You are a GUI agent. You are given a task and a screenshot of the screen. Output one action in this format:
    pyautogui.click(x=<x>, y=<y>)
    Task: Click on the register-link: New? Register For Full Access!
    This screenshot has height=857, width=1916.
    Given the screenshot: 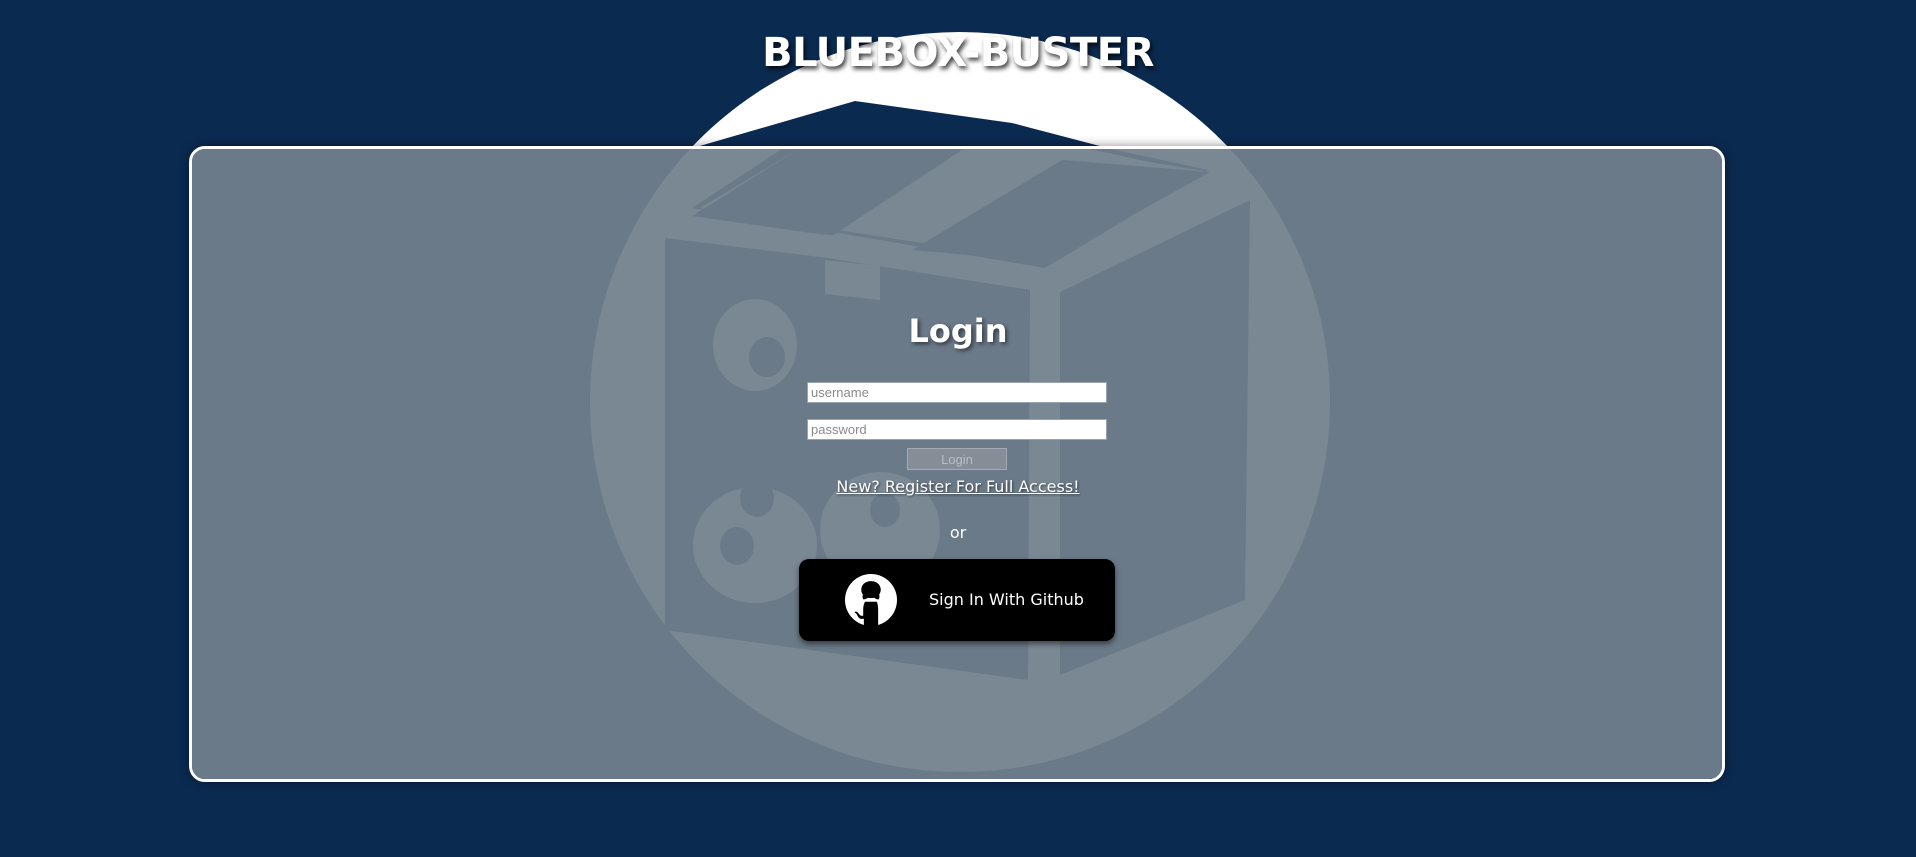 What is the action you would take?
    pyautogui.click(x=957, y=486)
    